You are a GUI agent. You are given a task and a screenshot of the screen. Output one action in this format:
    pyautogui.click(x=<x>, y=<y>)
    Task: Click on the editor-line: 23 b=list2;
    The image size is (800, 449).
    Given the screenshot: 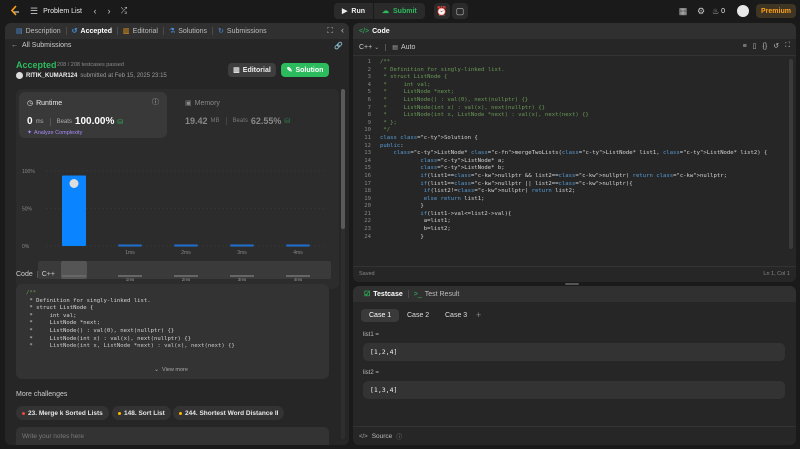 What is the action you would take?
    pyautogui.click(x=568, y=230)
    